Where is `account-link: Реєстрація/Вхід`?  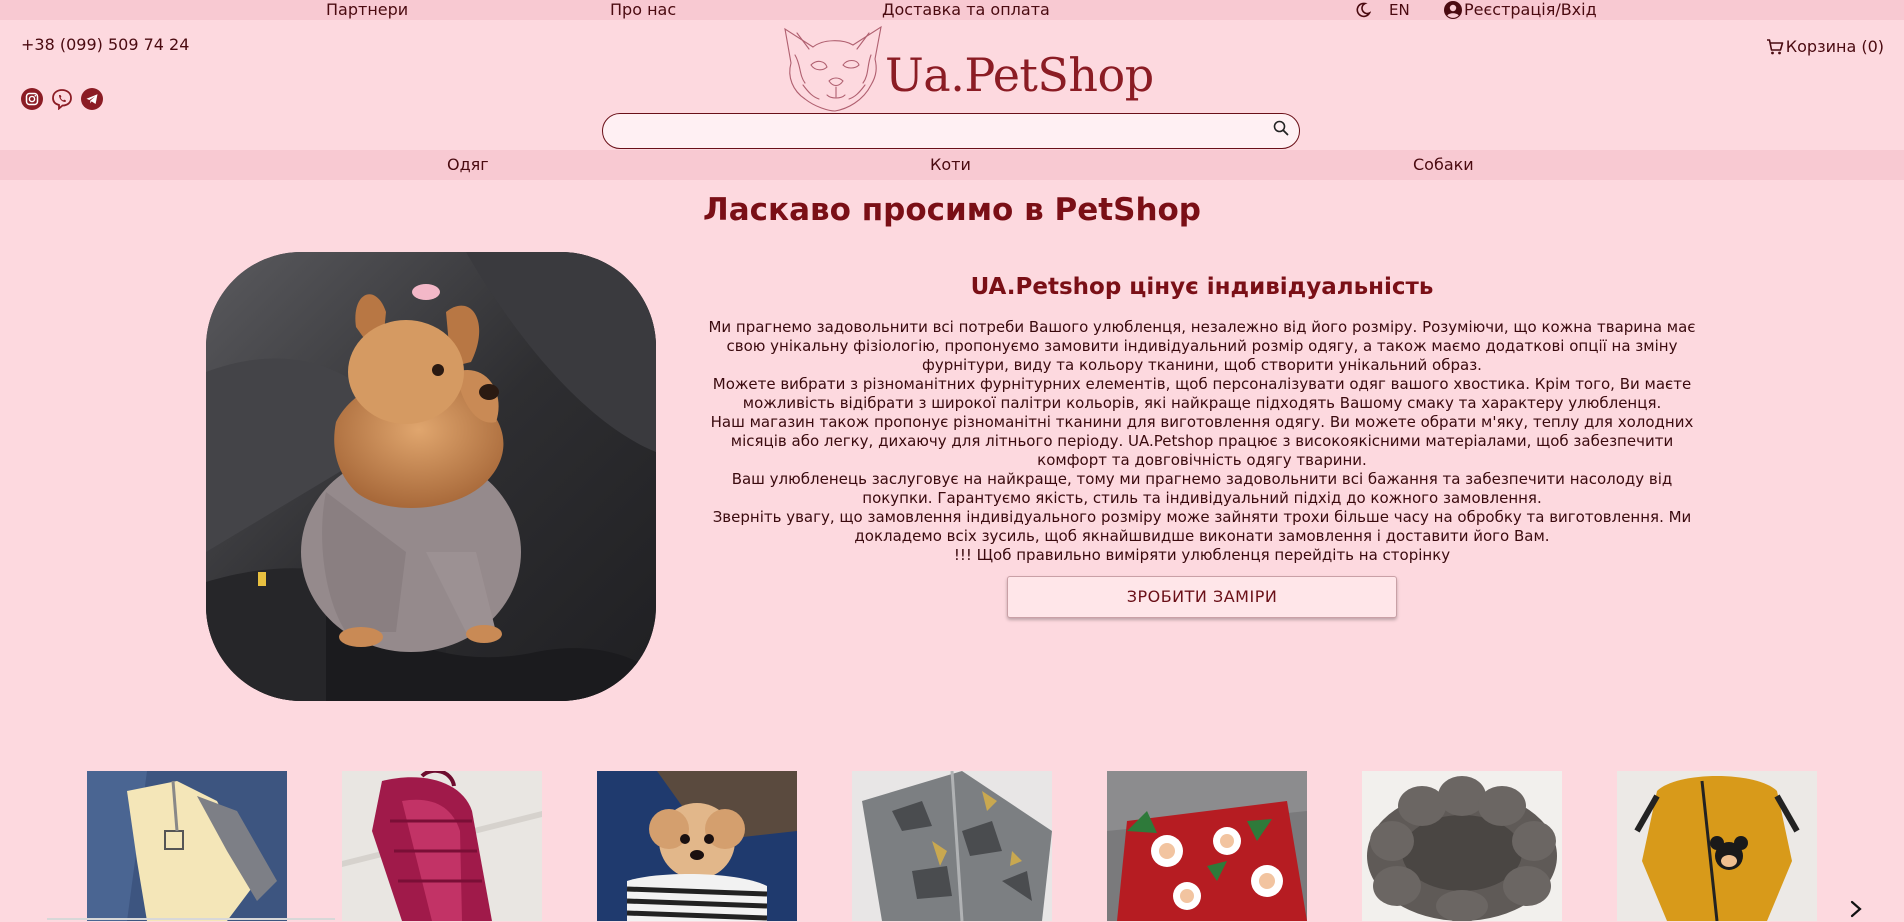
account-link: Реєстрація/Вхід is located at coordinates (1520, 10).